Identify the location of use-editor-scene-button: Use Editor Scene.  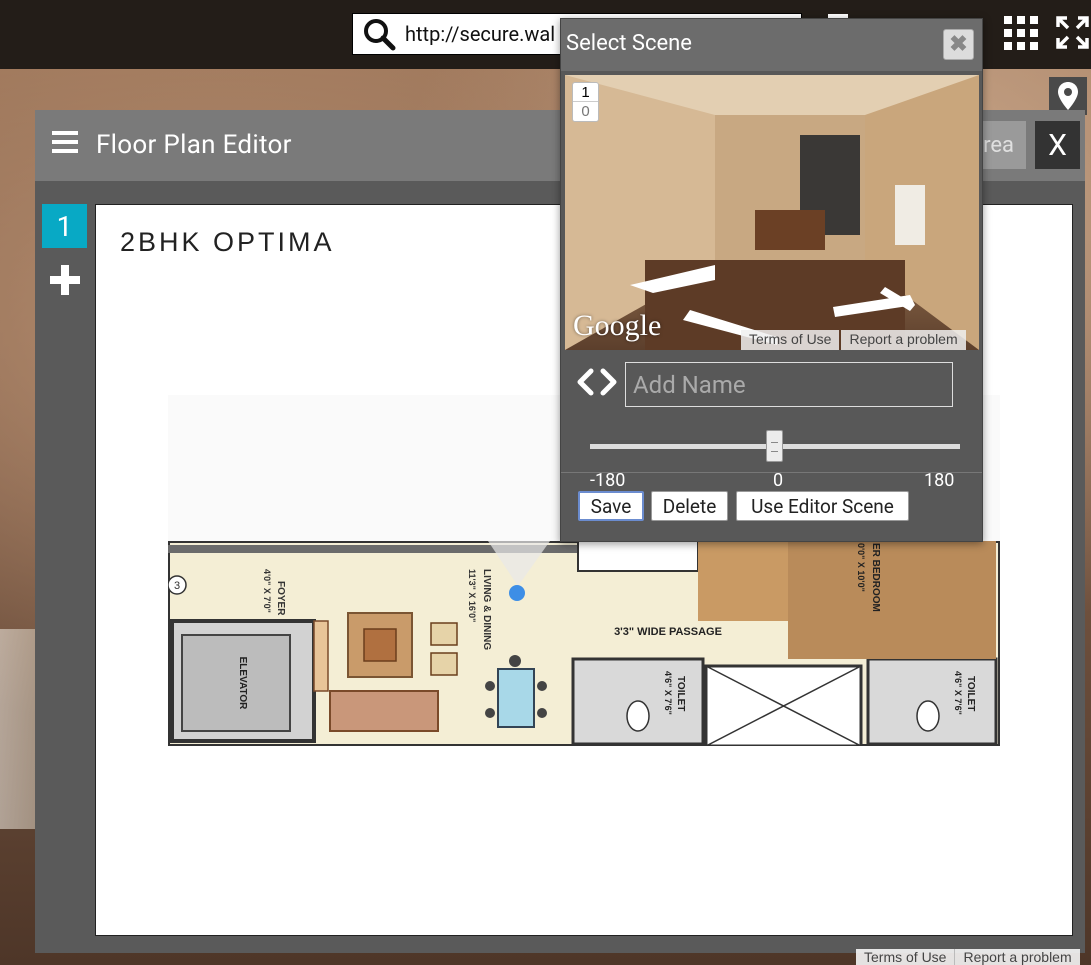
(822, 506).